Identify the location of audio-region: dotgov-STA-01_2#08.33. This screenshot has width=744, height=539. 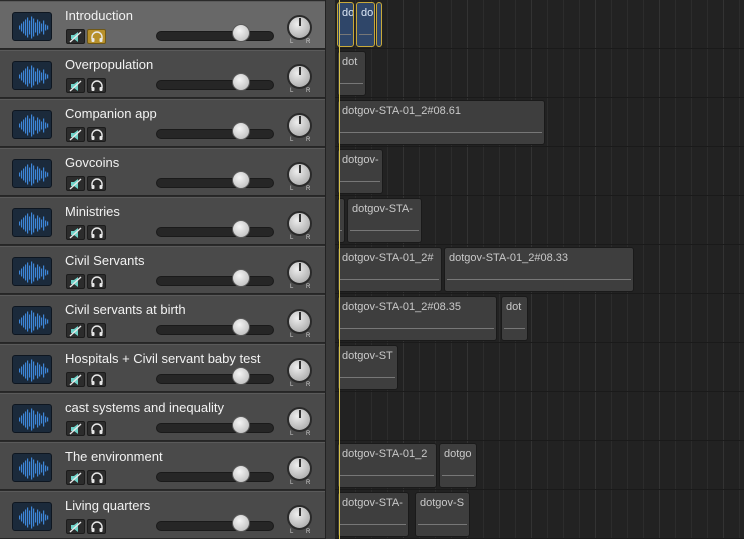
(539, 269).